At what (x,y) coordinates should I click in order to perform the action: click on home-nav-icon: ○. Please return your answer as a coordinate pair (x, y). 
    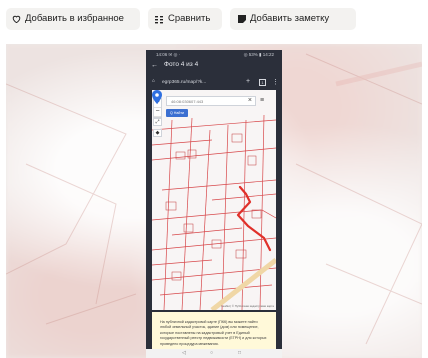
    Looking at the image, I should click on (212, 353).